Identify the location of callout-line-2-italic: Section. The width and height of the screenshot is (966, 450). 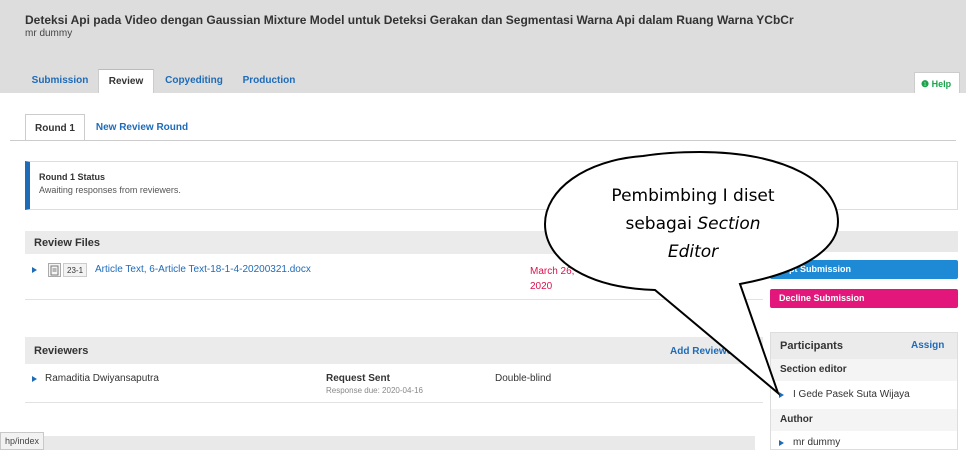
(729, 224).